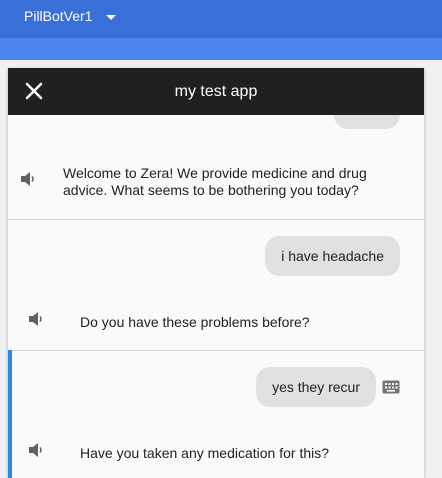  I want to click on agent-name: PillBotVer1, so click(58, 16).